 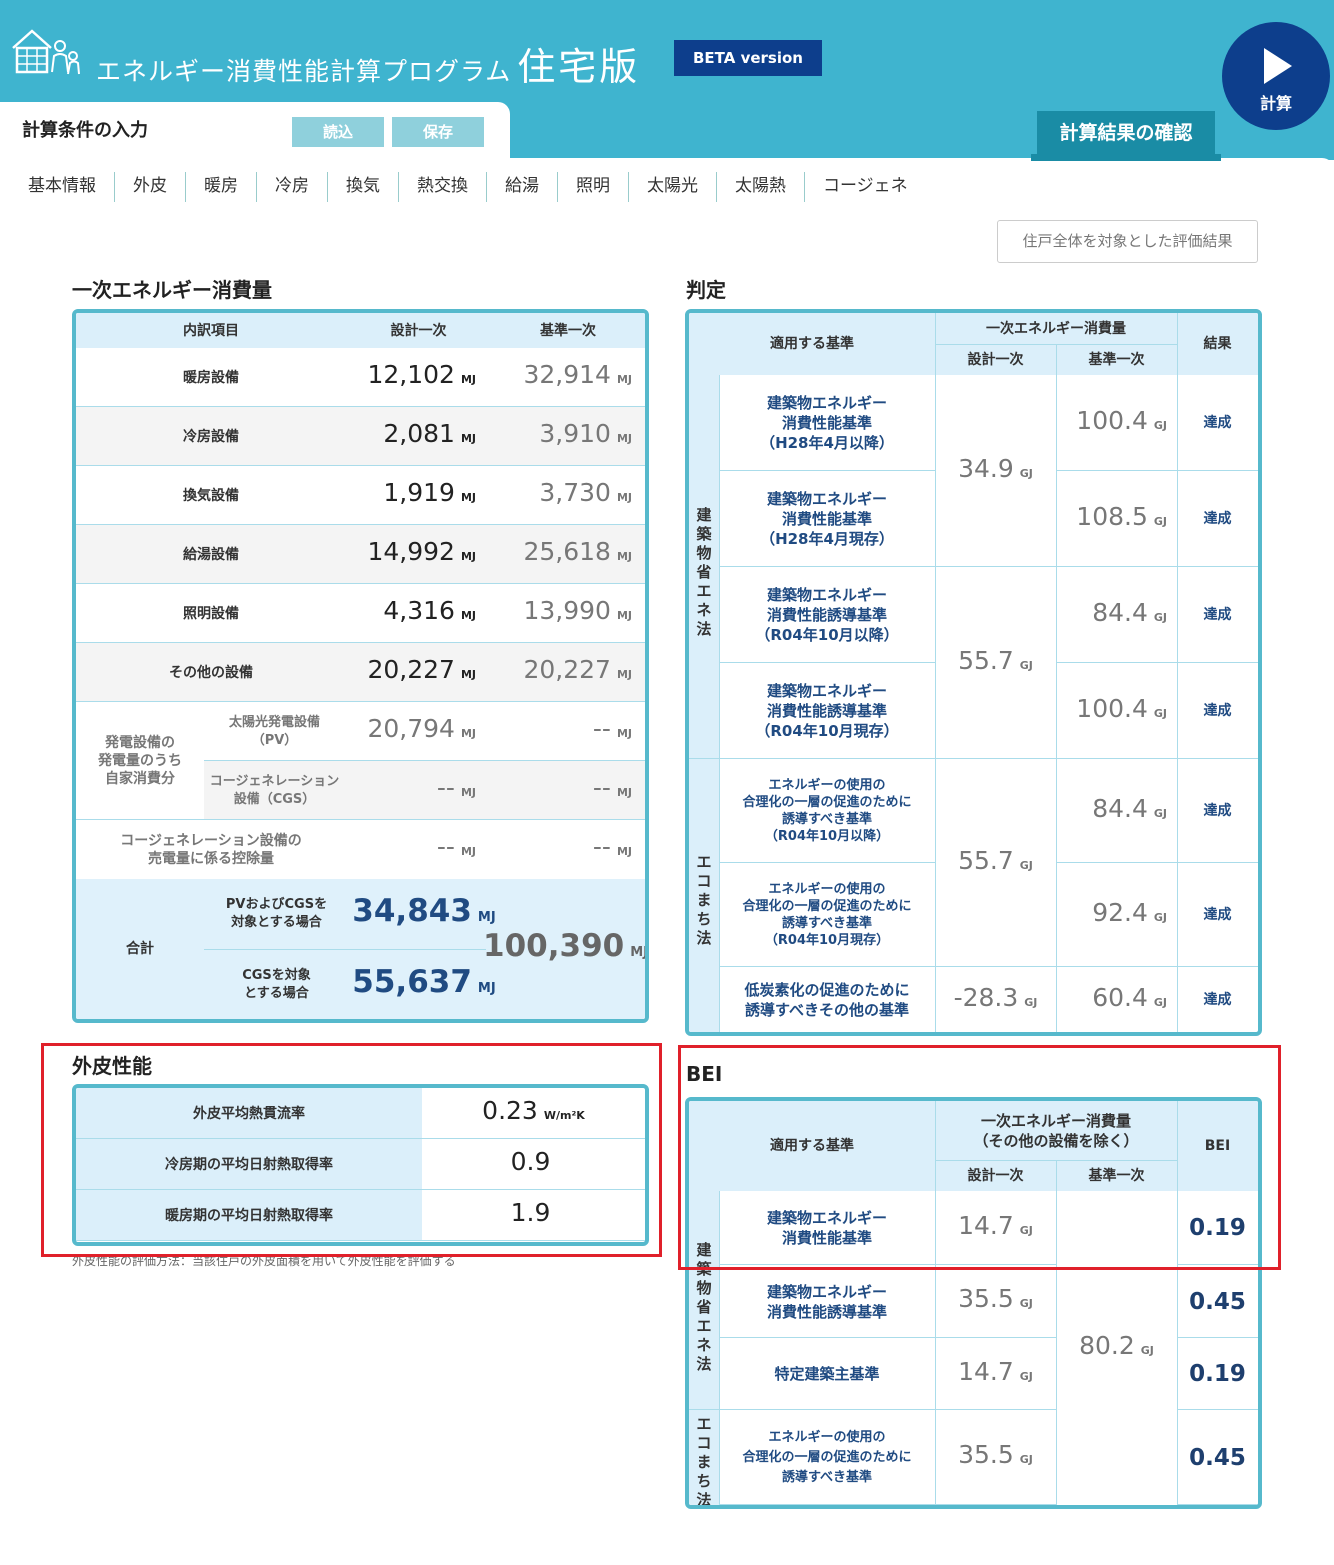 What do you see at coordinates (211, 495) in the screenshot?
I see `primary-row-label: 換気設備` at bounding box center [211, 495].